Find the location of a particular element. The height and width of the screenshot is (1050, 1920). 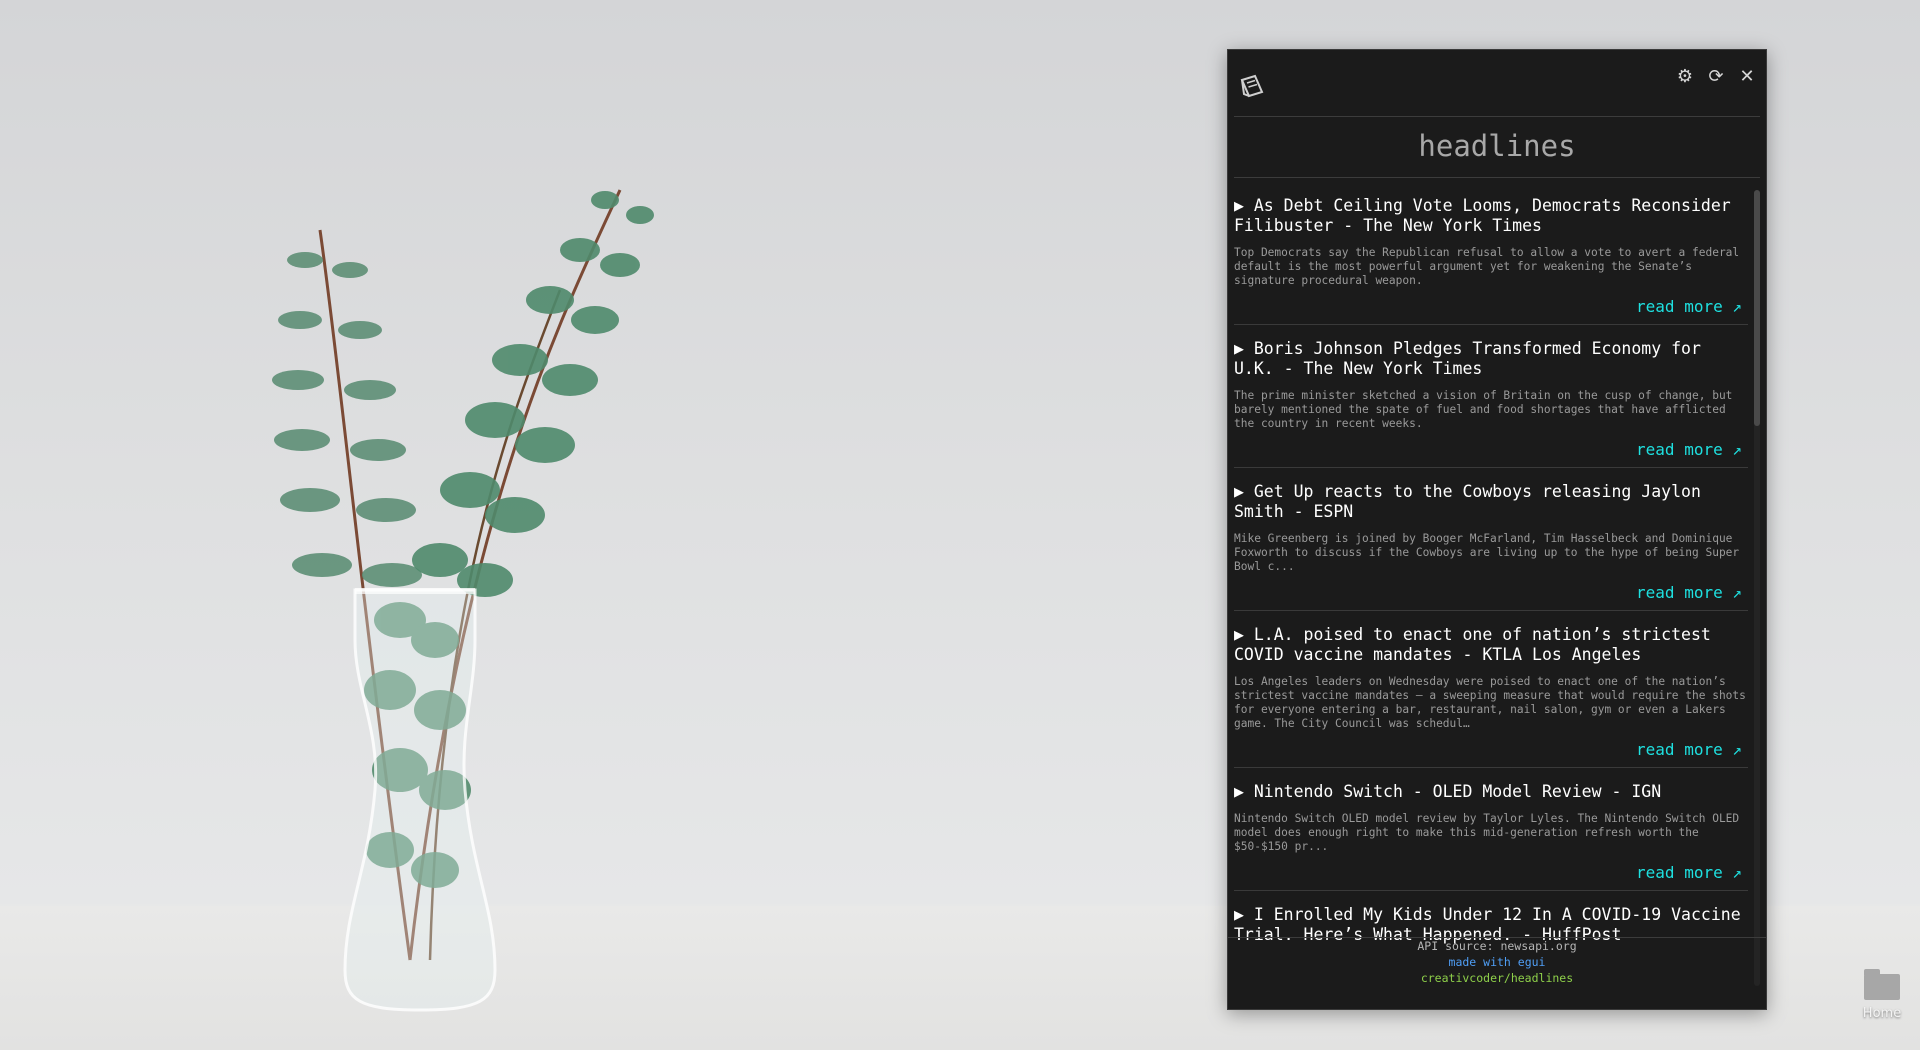

header-divider is located at coordinates (1497, 116).